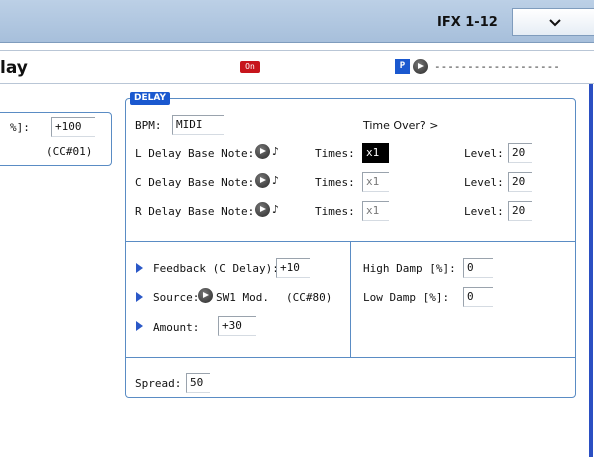  I want to click on amount-label: Amount:, so click(176, 327).